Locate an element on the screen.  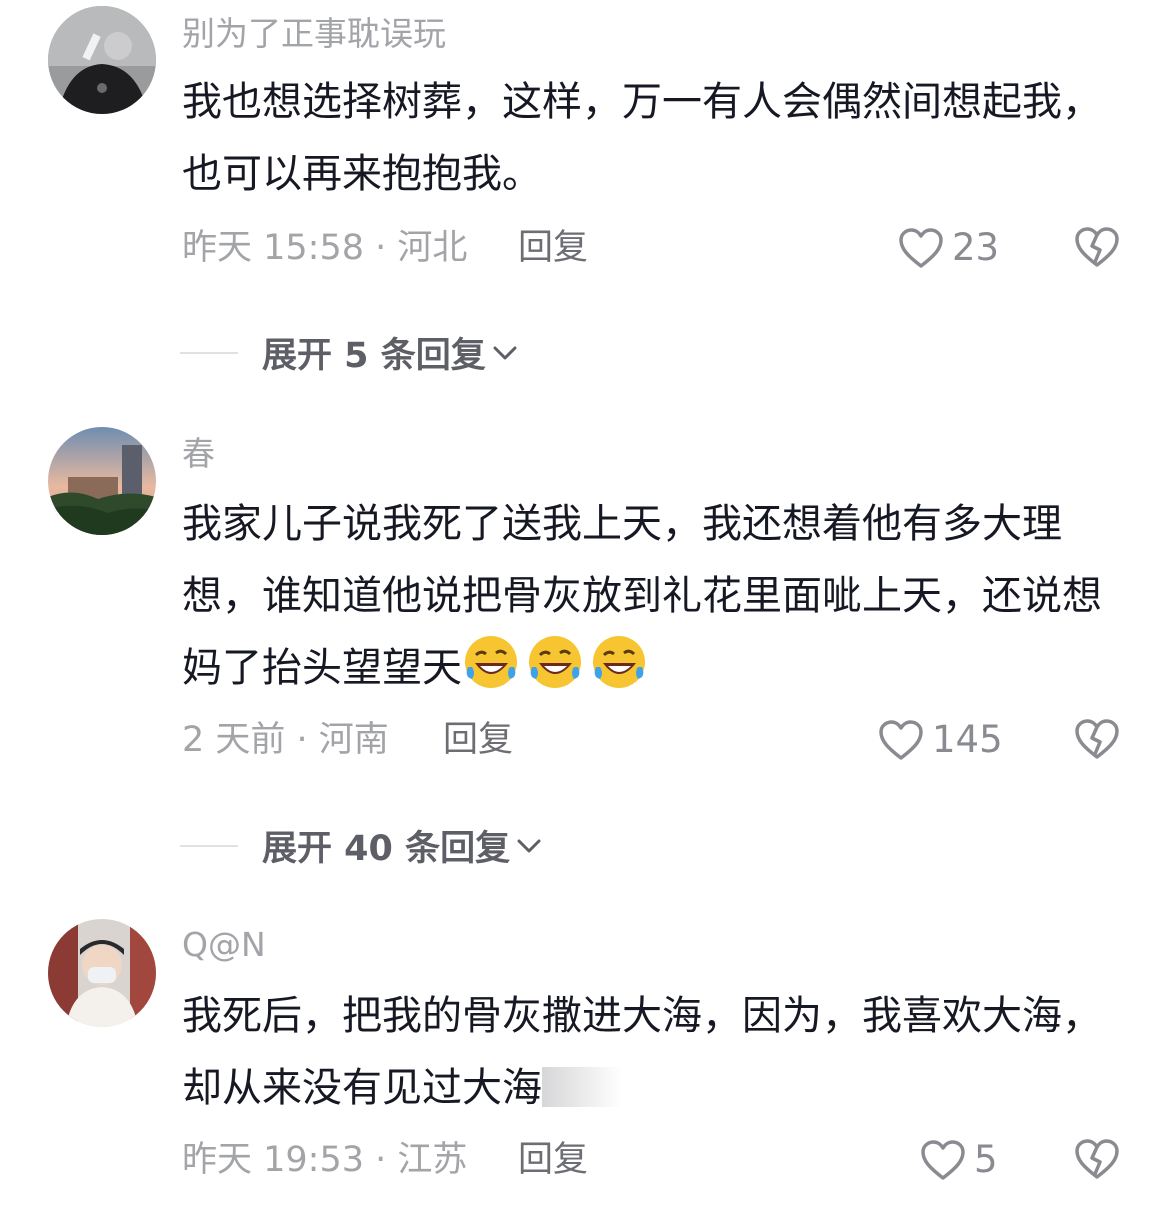
like-button: 23 is located at coordinates (948, 248).